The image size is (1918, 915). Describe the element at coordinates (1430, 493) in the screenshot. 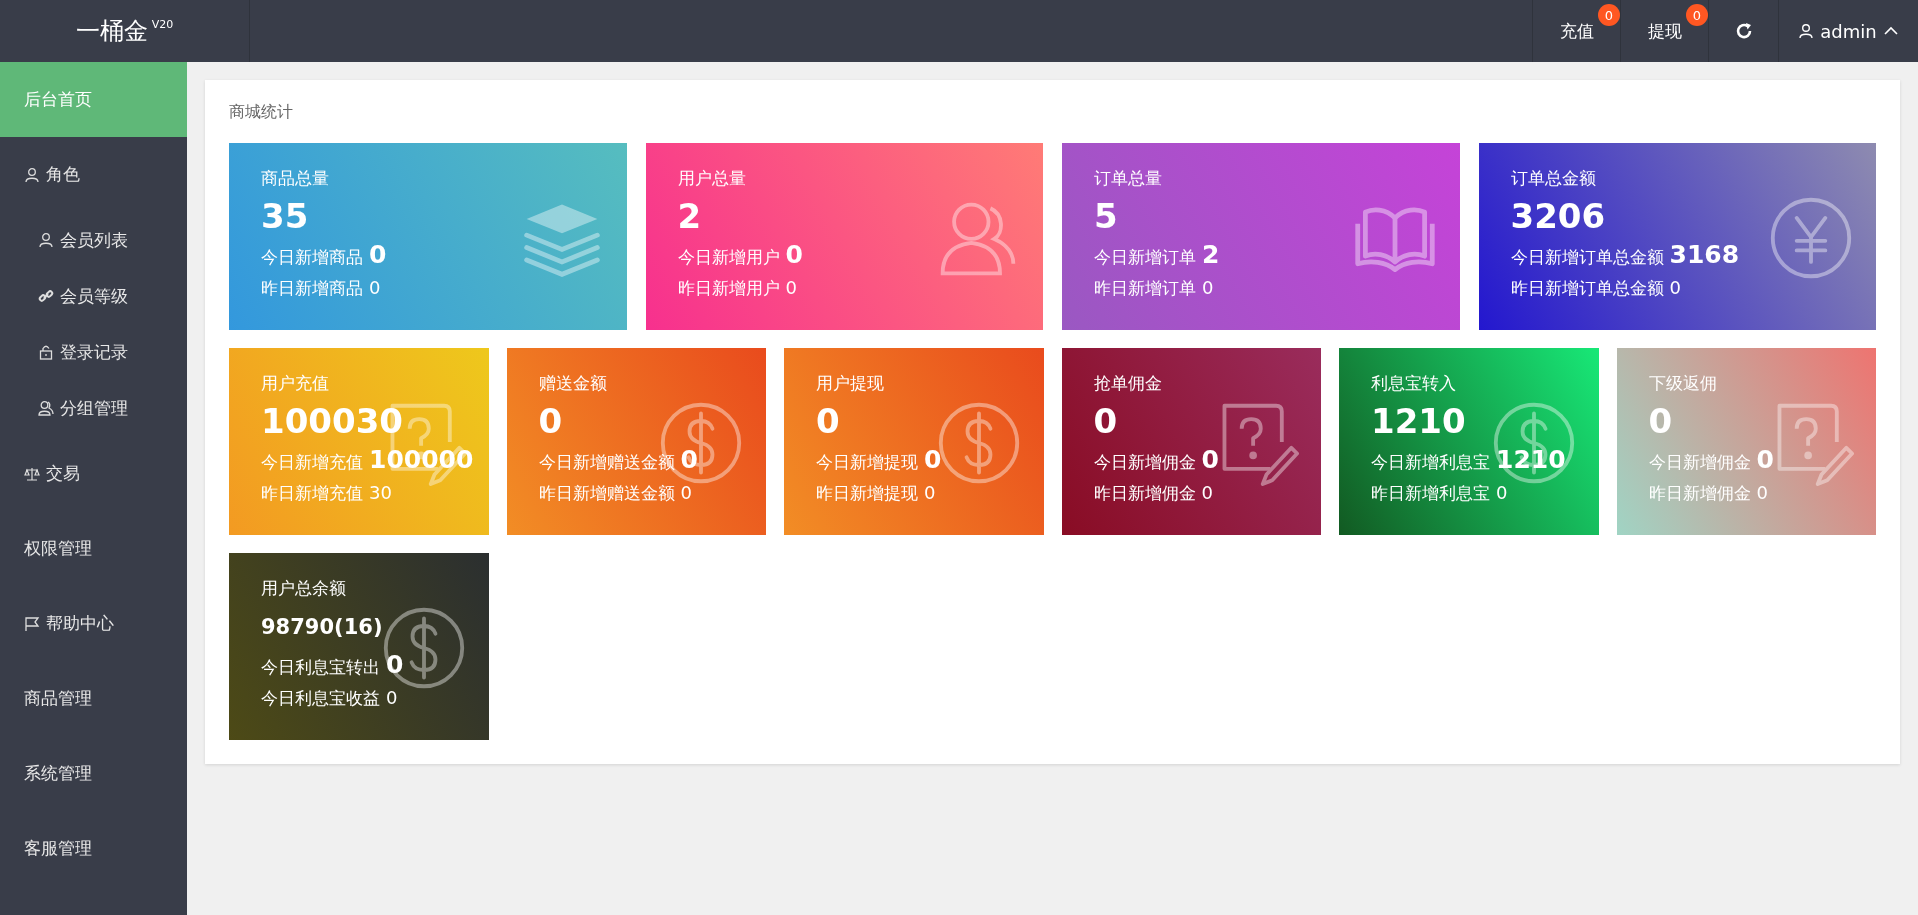

I see `yesterday-label: 昨日新增利息宝` at that location.